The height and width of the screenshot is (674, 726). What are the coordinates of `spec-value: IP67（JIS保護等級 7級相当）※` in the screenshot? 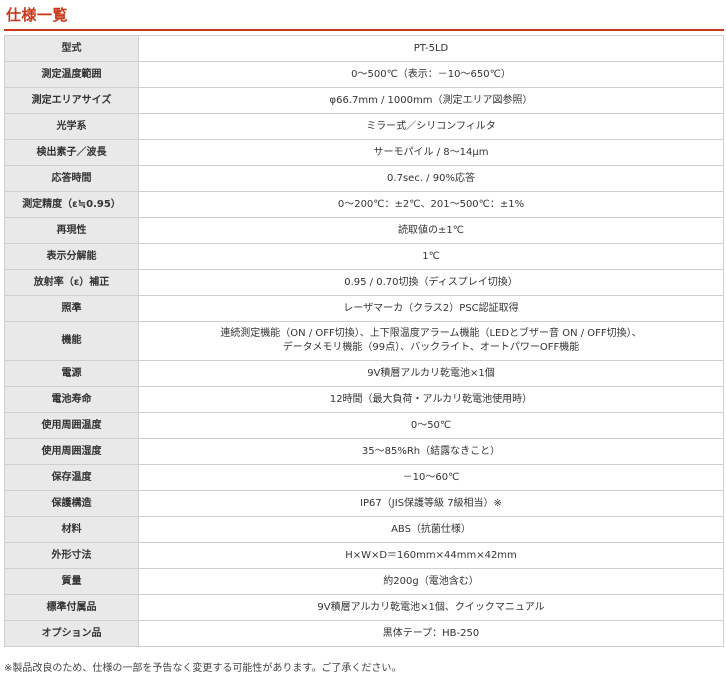 It's located at (431, 503).